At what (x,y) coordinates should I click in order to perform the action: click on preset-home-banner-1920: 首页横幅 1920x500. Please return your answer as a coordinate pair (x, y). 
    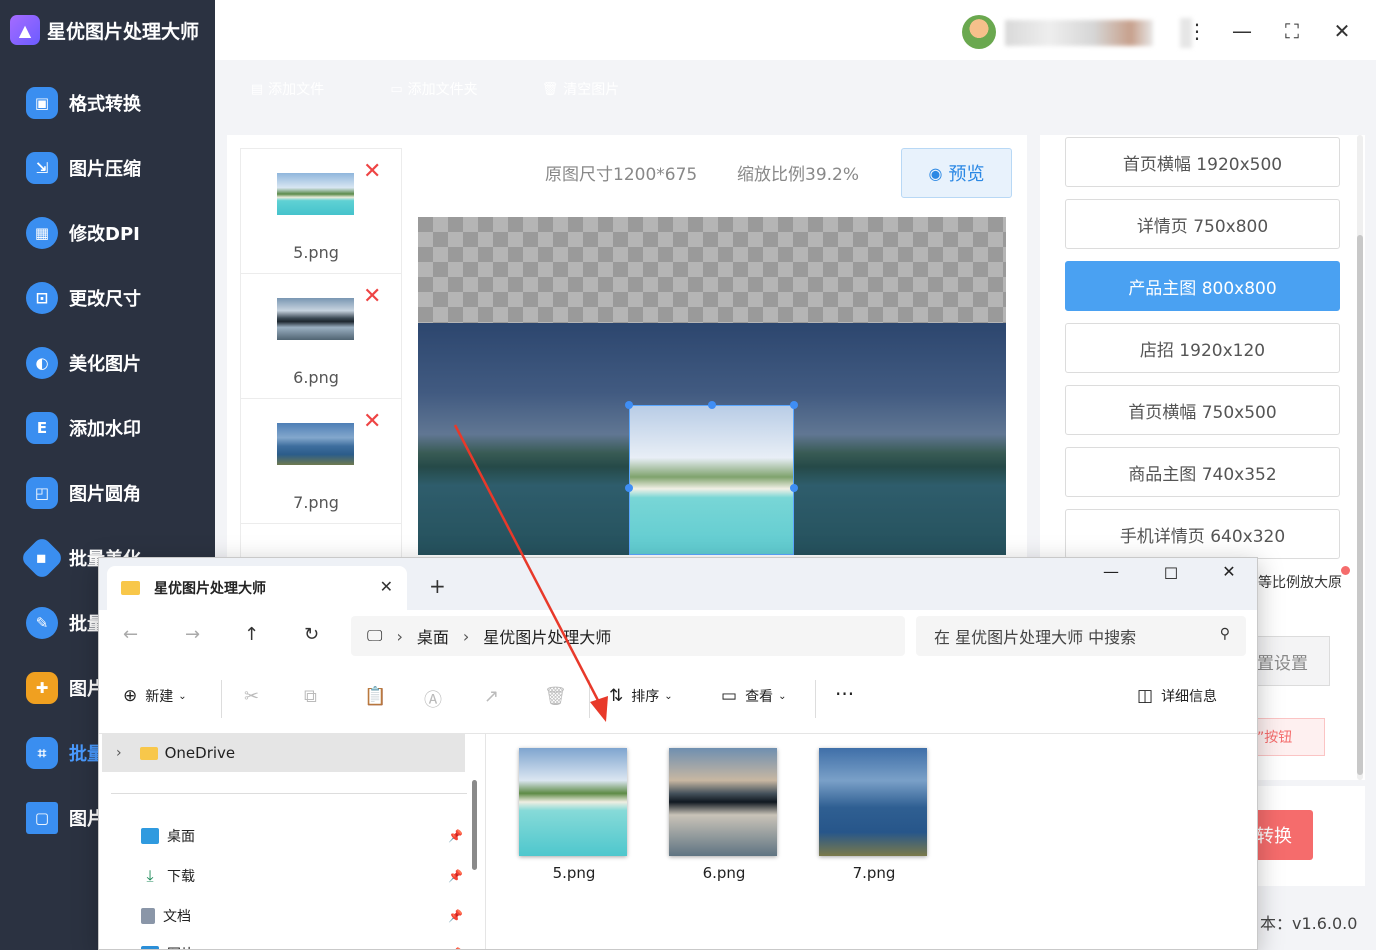
    Looking at the image, I should click on (1202, 162).